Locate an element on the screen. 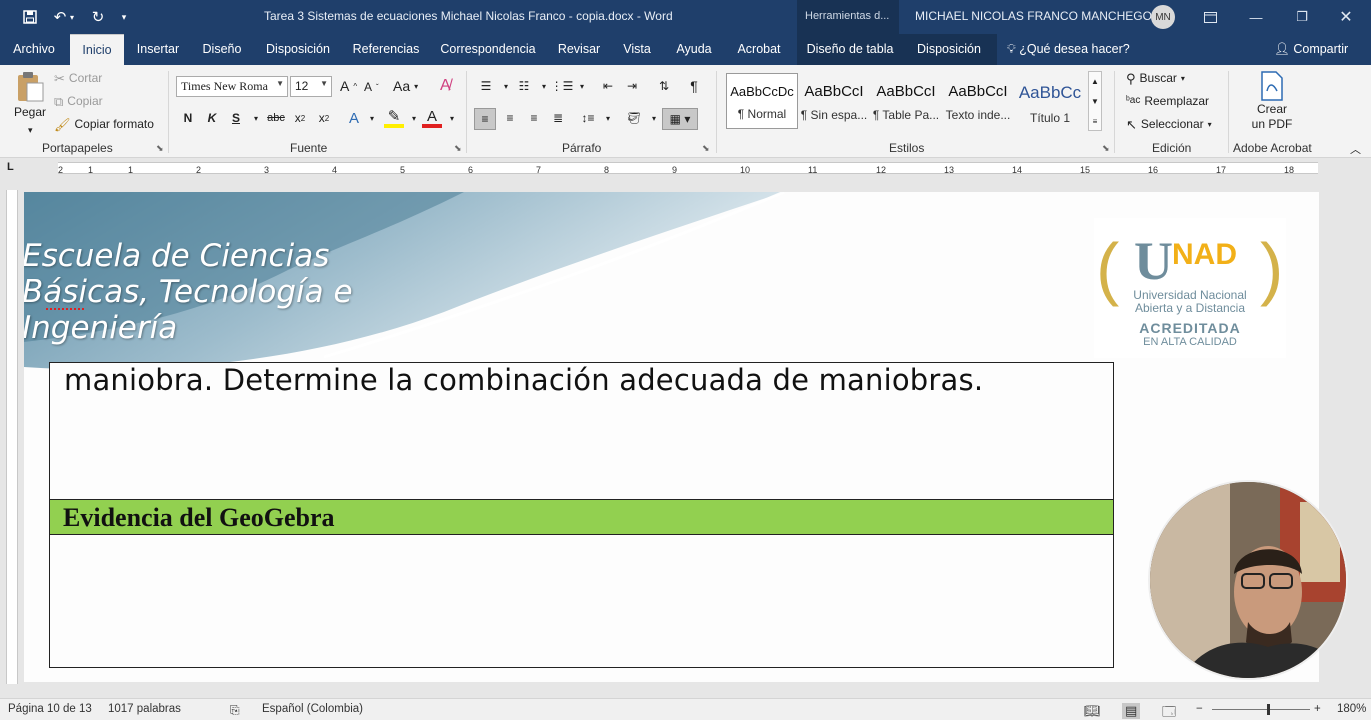 Image resolution: width=1371 pixels, height=720 pixels. tab-referencias: Referencias is located at coordinates (386, 49).